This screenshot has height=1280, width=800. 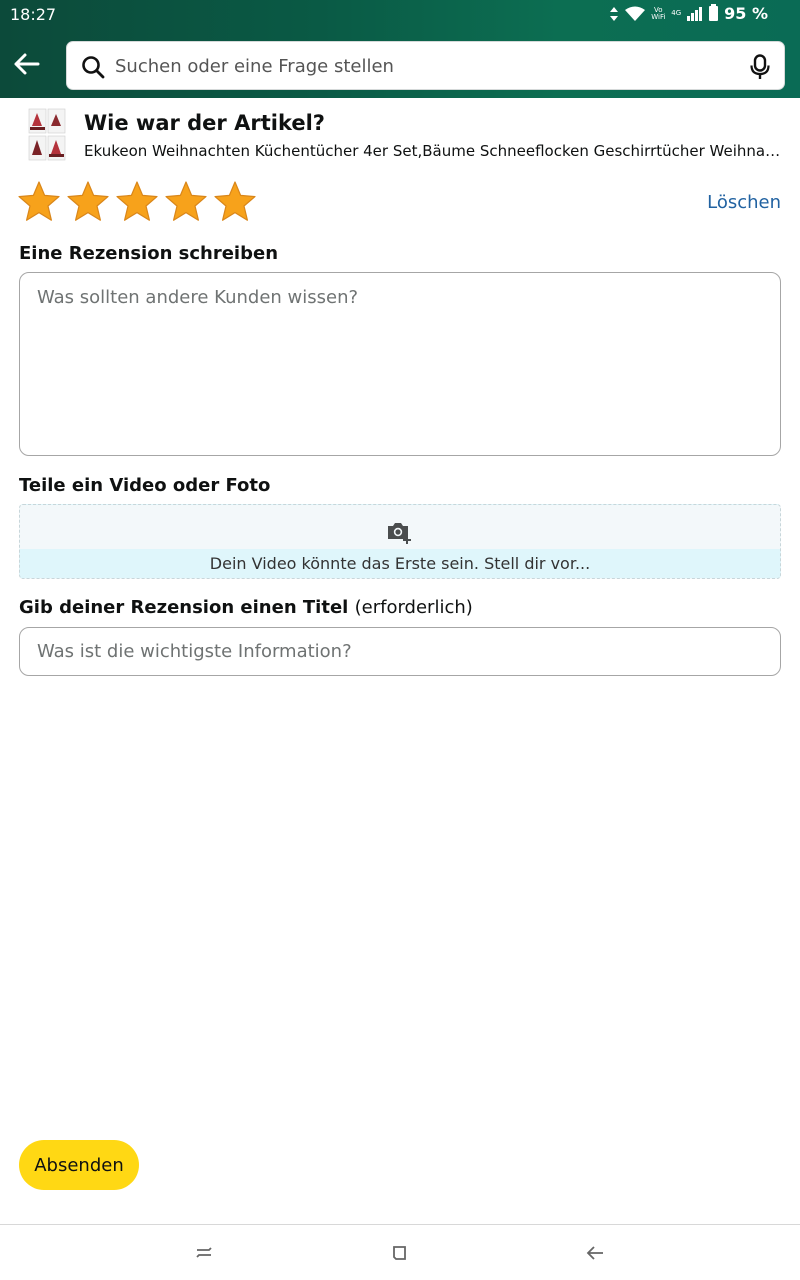 I want to click on product-thumbnail, so click(x=47, y=134).